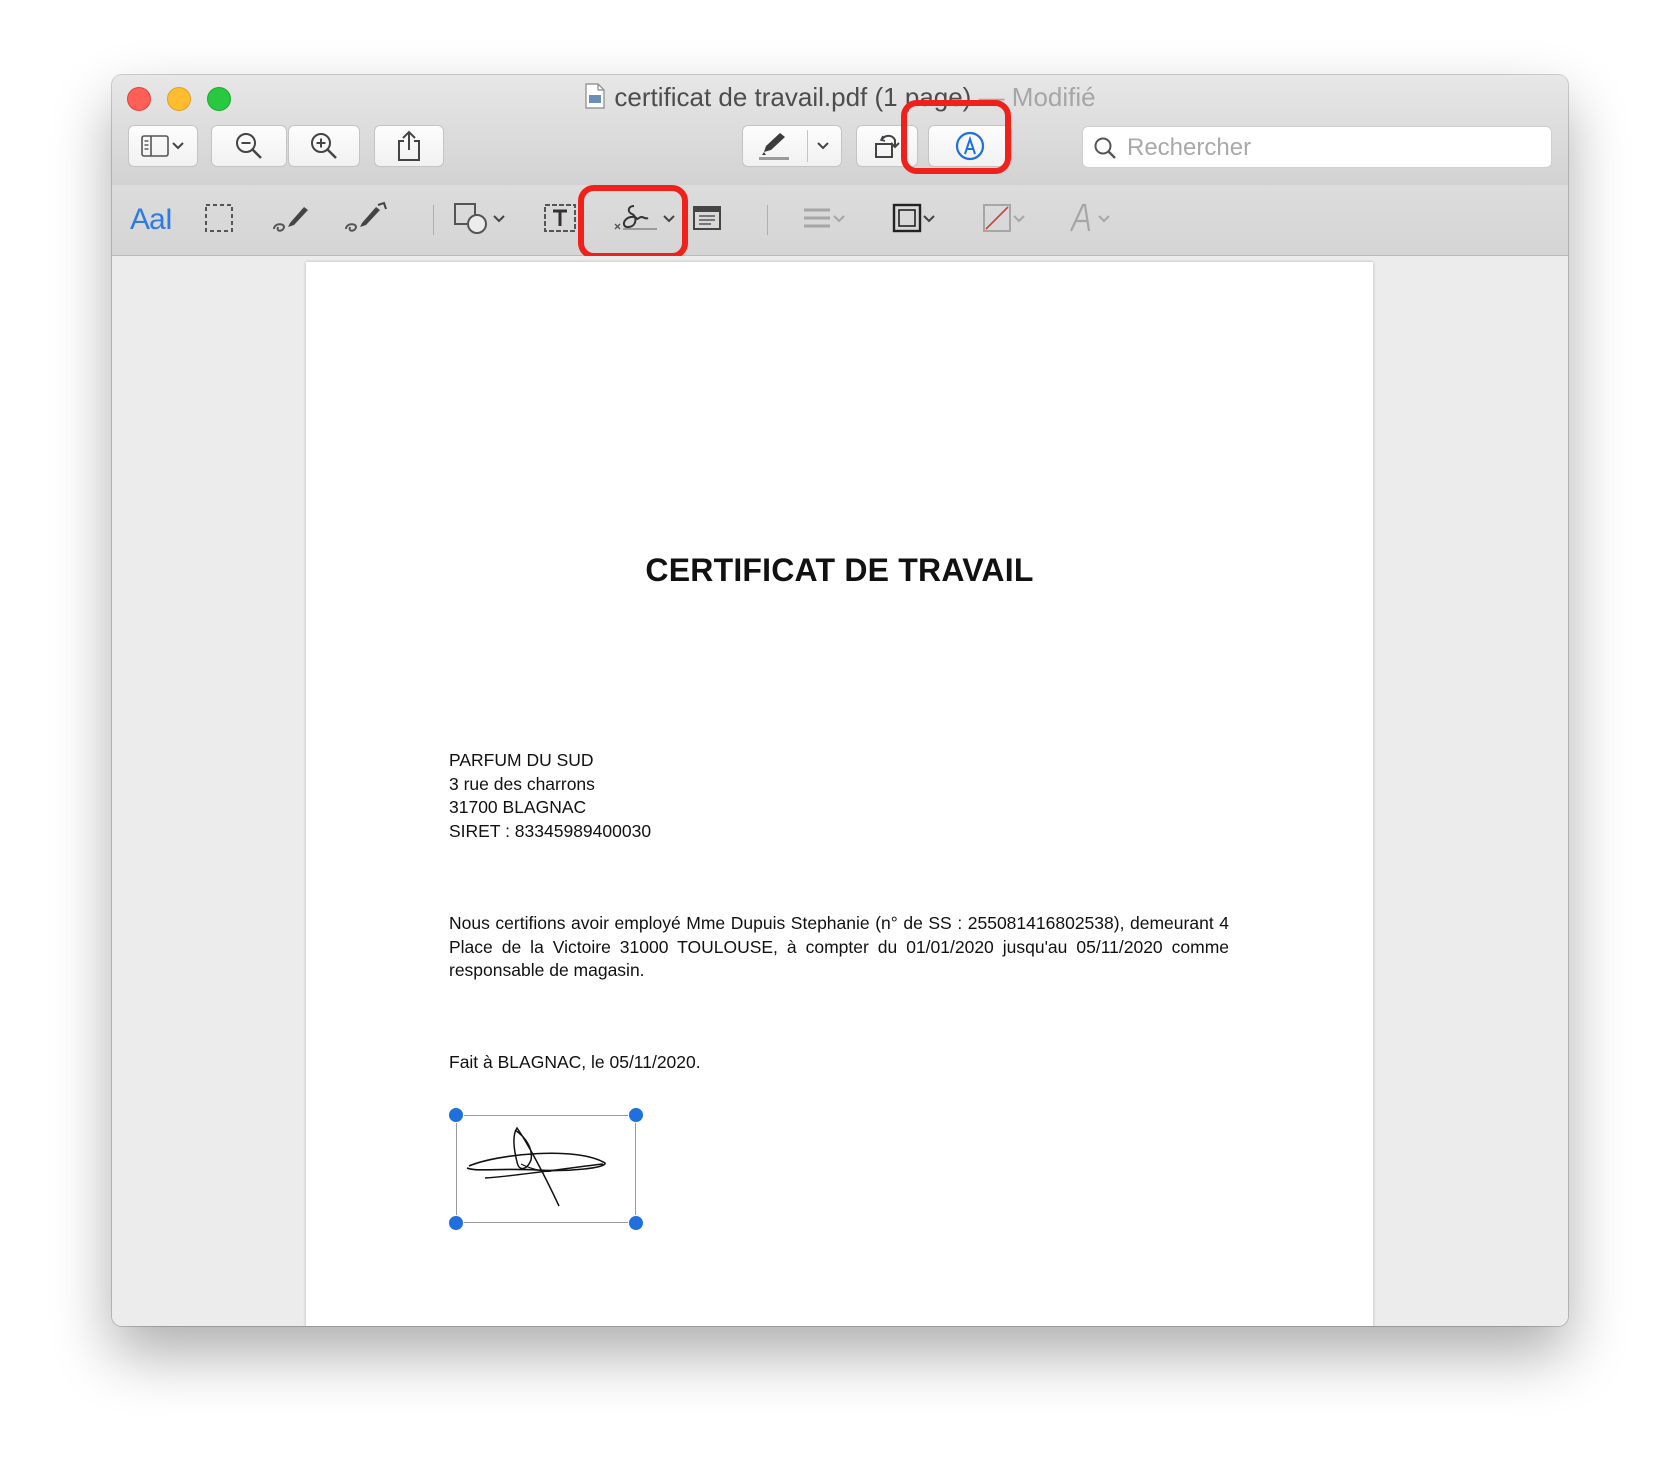 The image size is (1680, 1474). I want to click on address-line: PARFUM DU SUD, so click(521, 760).